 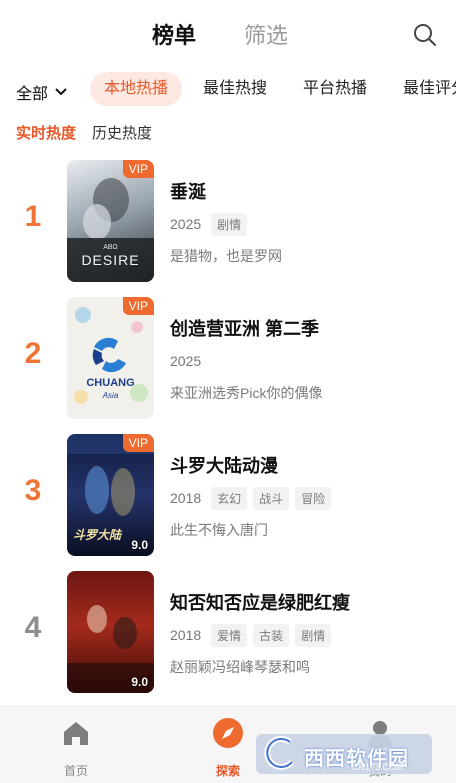 I want to click on poster: ABΩ DESIRE VIP, so click(x=110, y=221).